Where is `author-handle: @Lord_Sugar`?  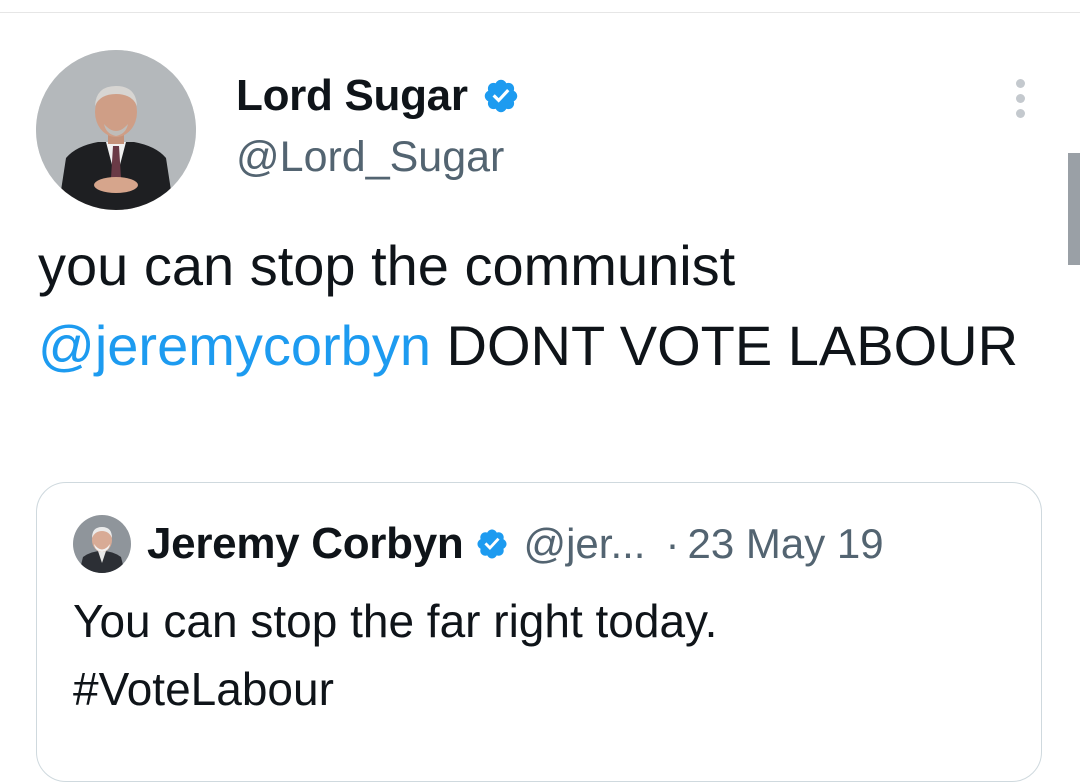
author-handle: @Lord_Sugar is located at coordinates (370, 157).